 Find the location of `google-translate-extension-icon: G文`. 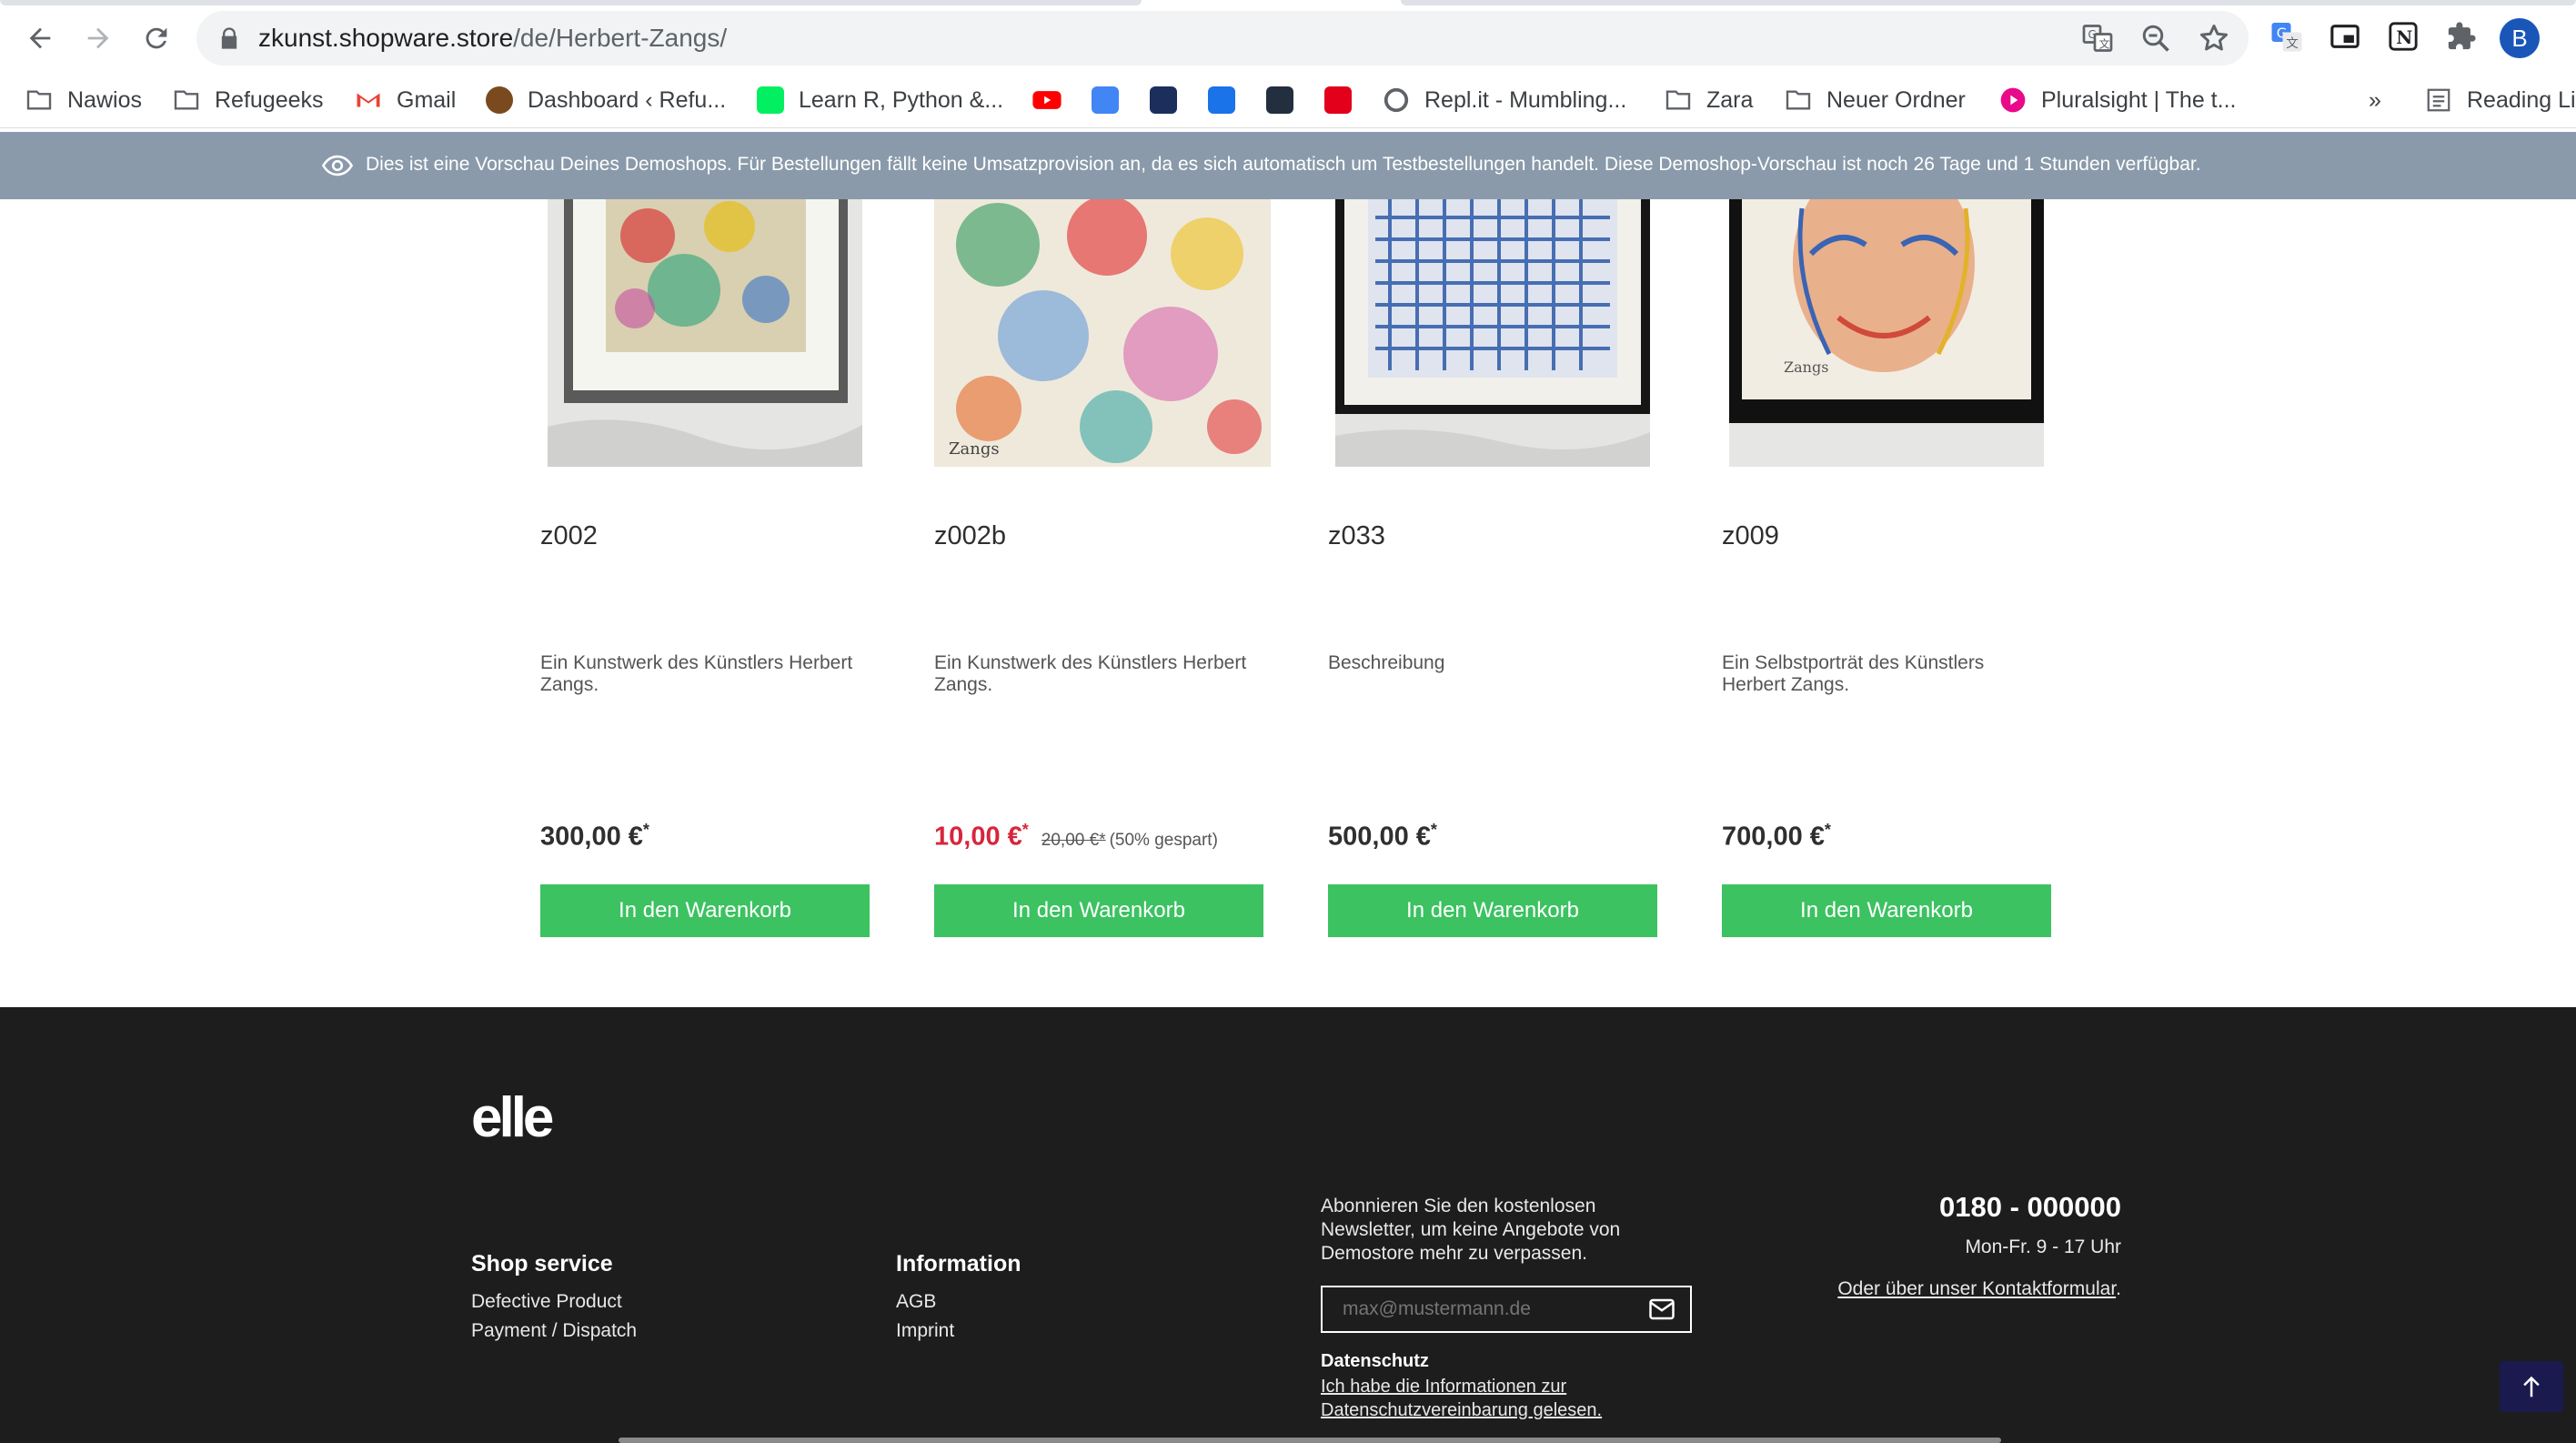

google-translate-extension-icon: G文 is located at coordinates (2287, 36).